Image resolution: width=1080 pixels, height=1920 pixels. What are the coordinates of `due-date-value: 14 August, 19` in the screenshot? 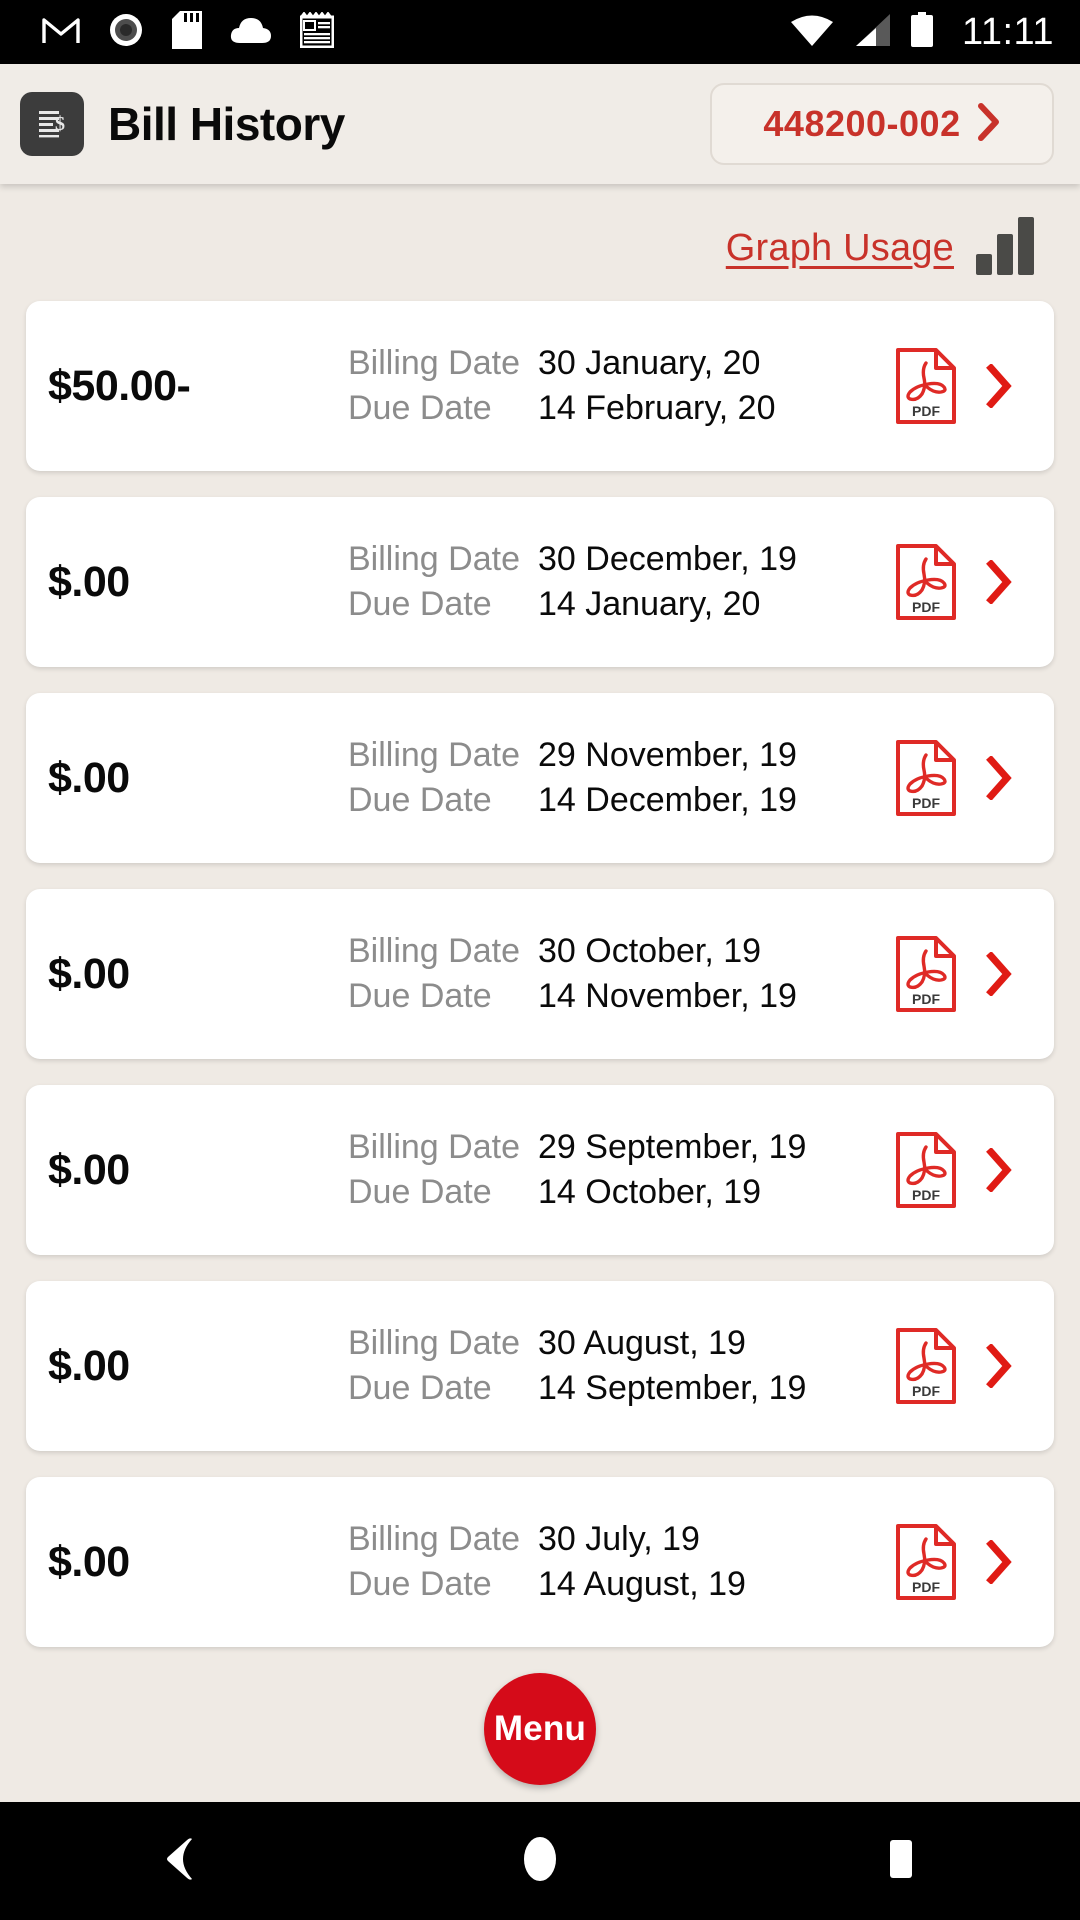 It's located at (642, 1584).